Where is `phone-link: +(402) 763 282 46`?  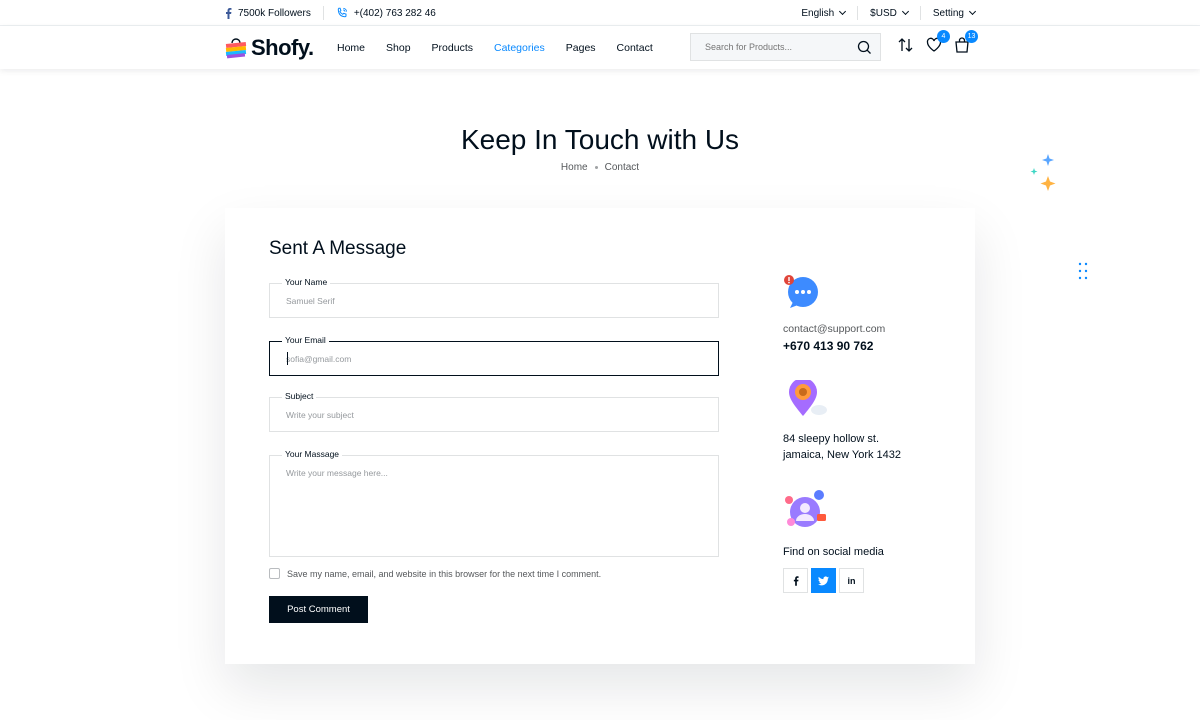 phone-link: +(402) 763 282 46 is located at coordinates (386, 13).